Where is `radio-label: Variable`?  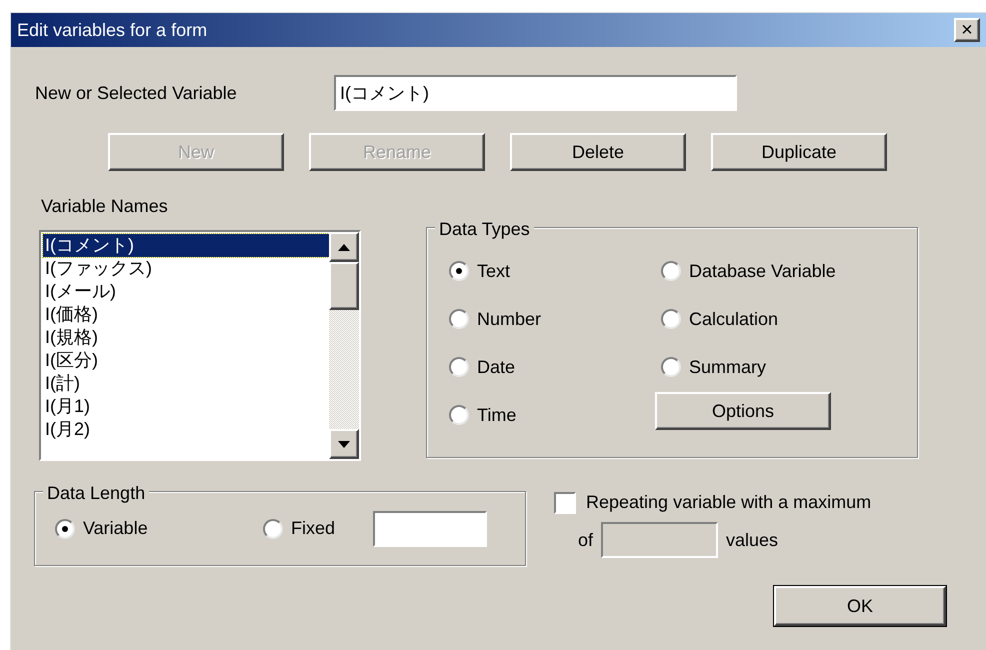 radio-label: Variable is located at coordinates (115, 528).